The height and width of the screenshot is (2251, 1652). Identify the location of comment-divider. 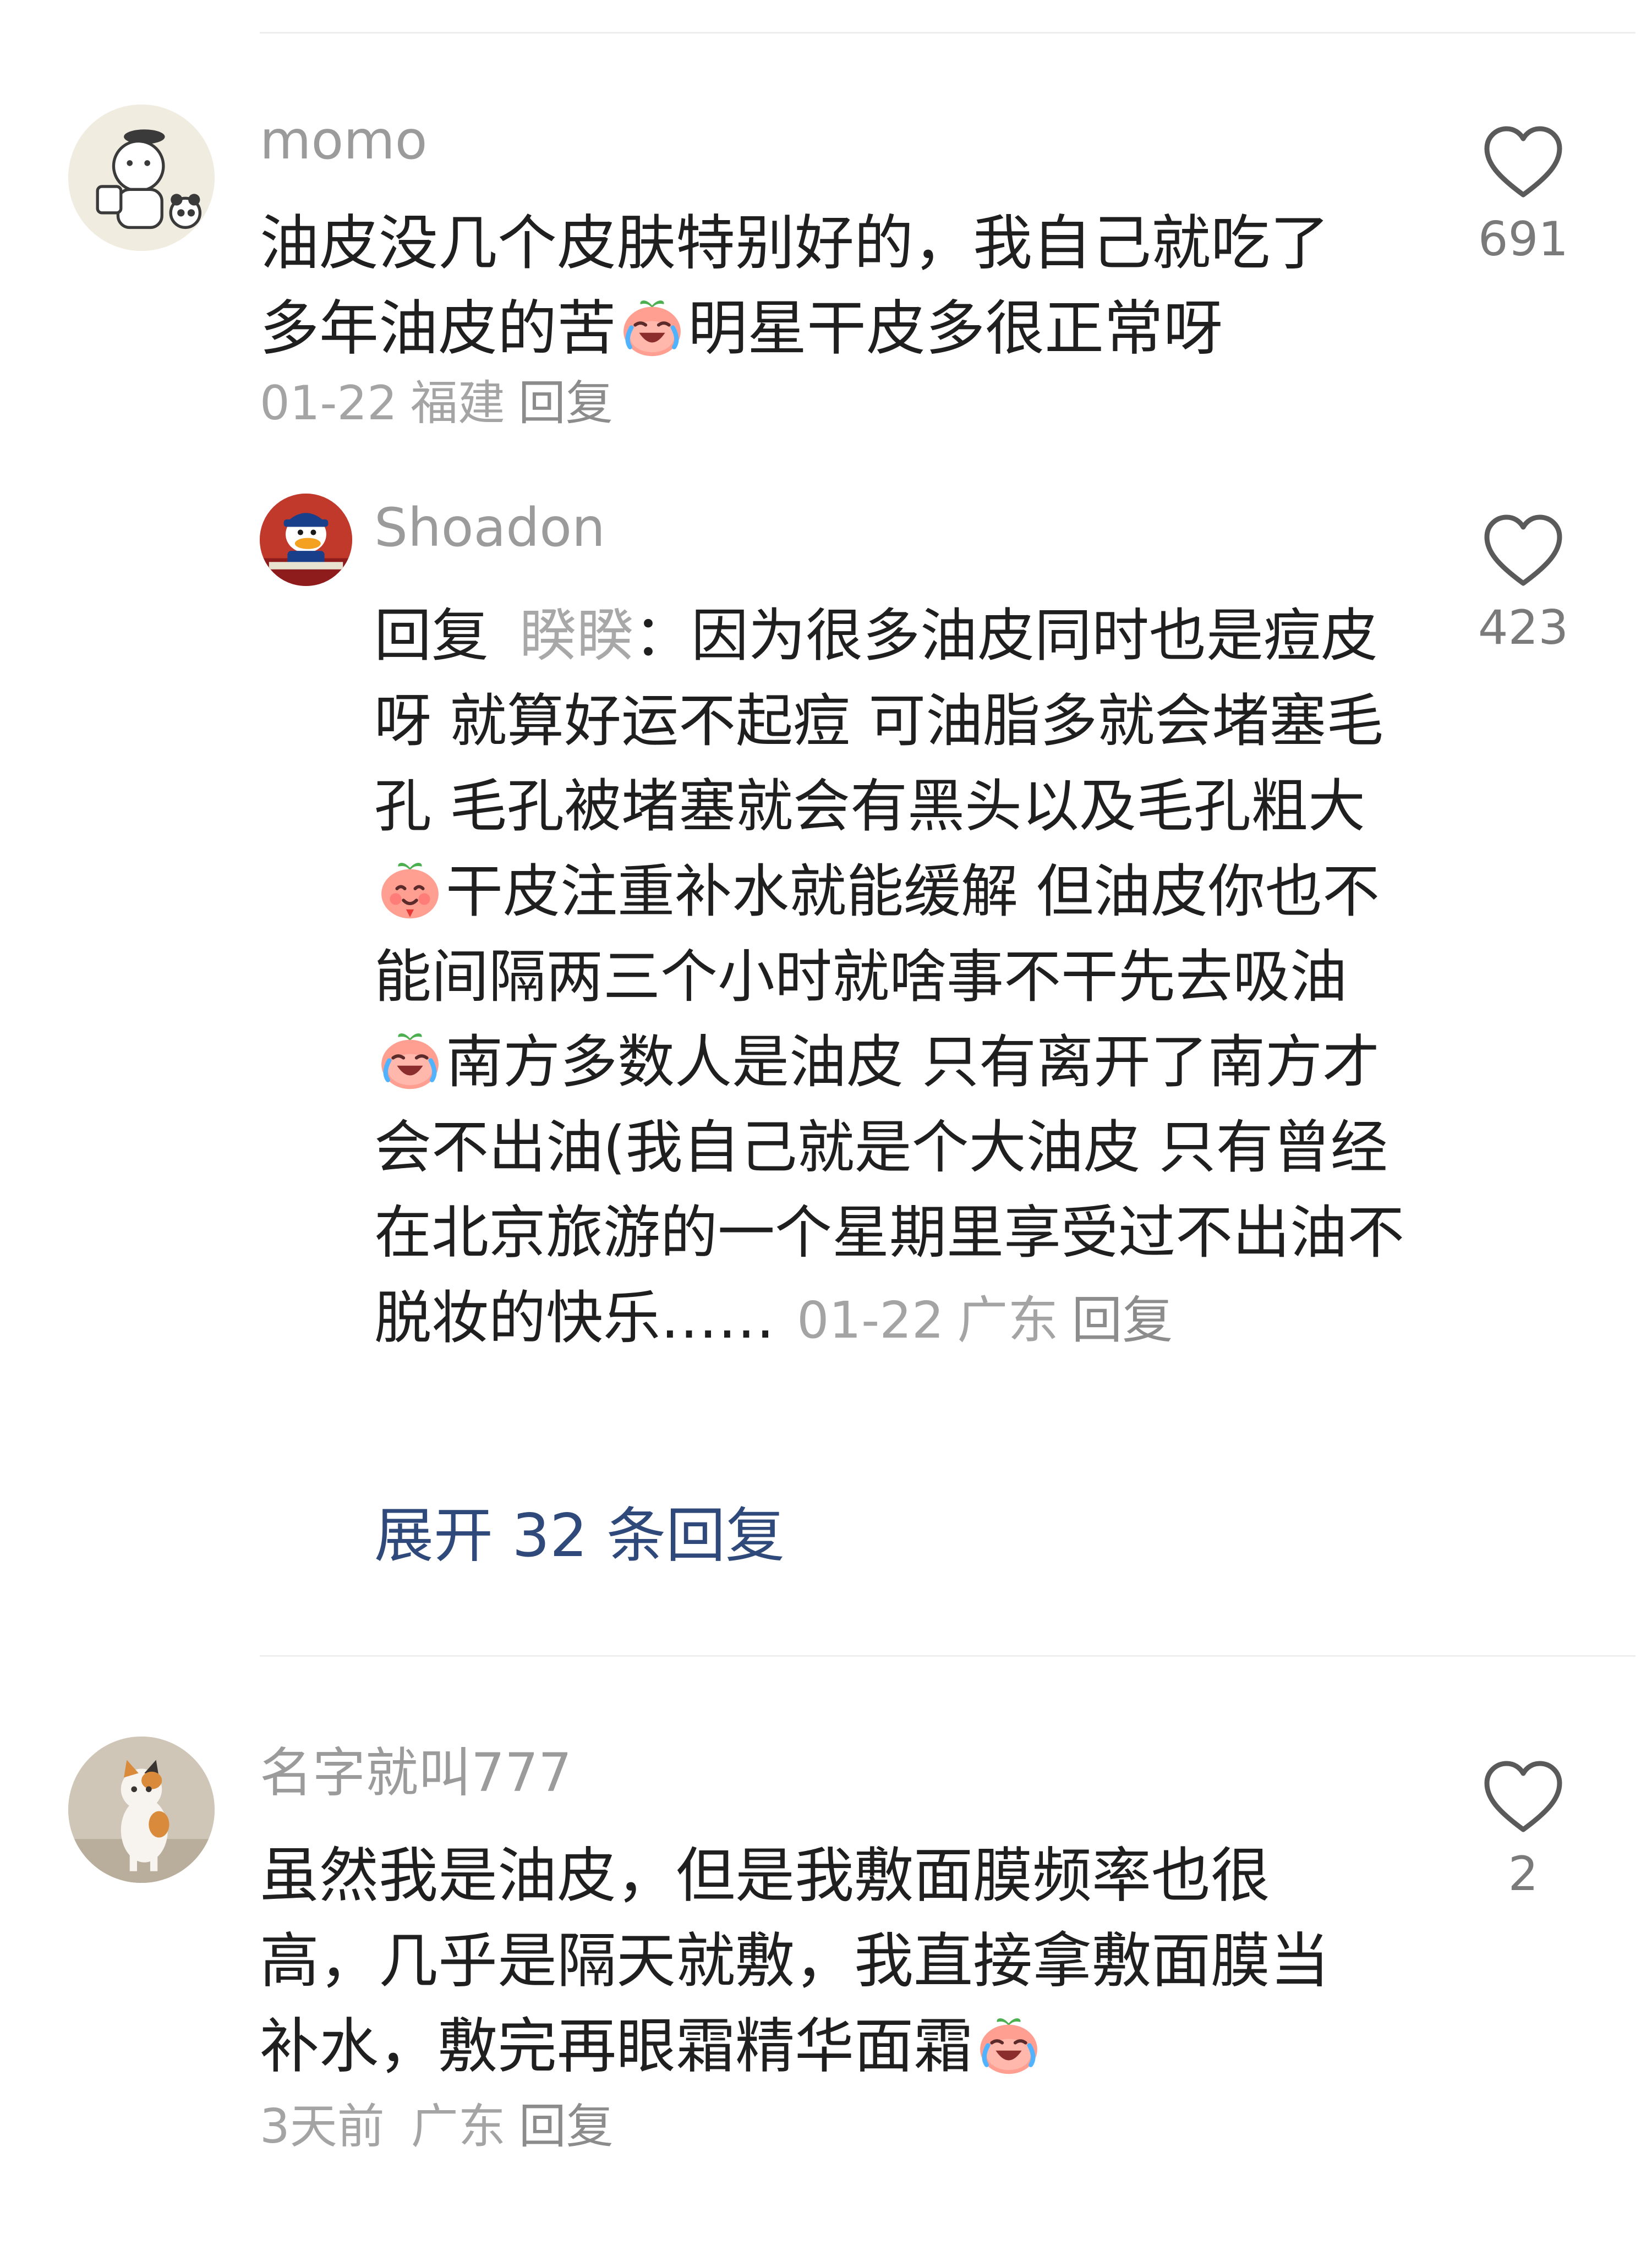
(948, 1656).